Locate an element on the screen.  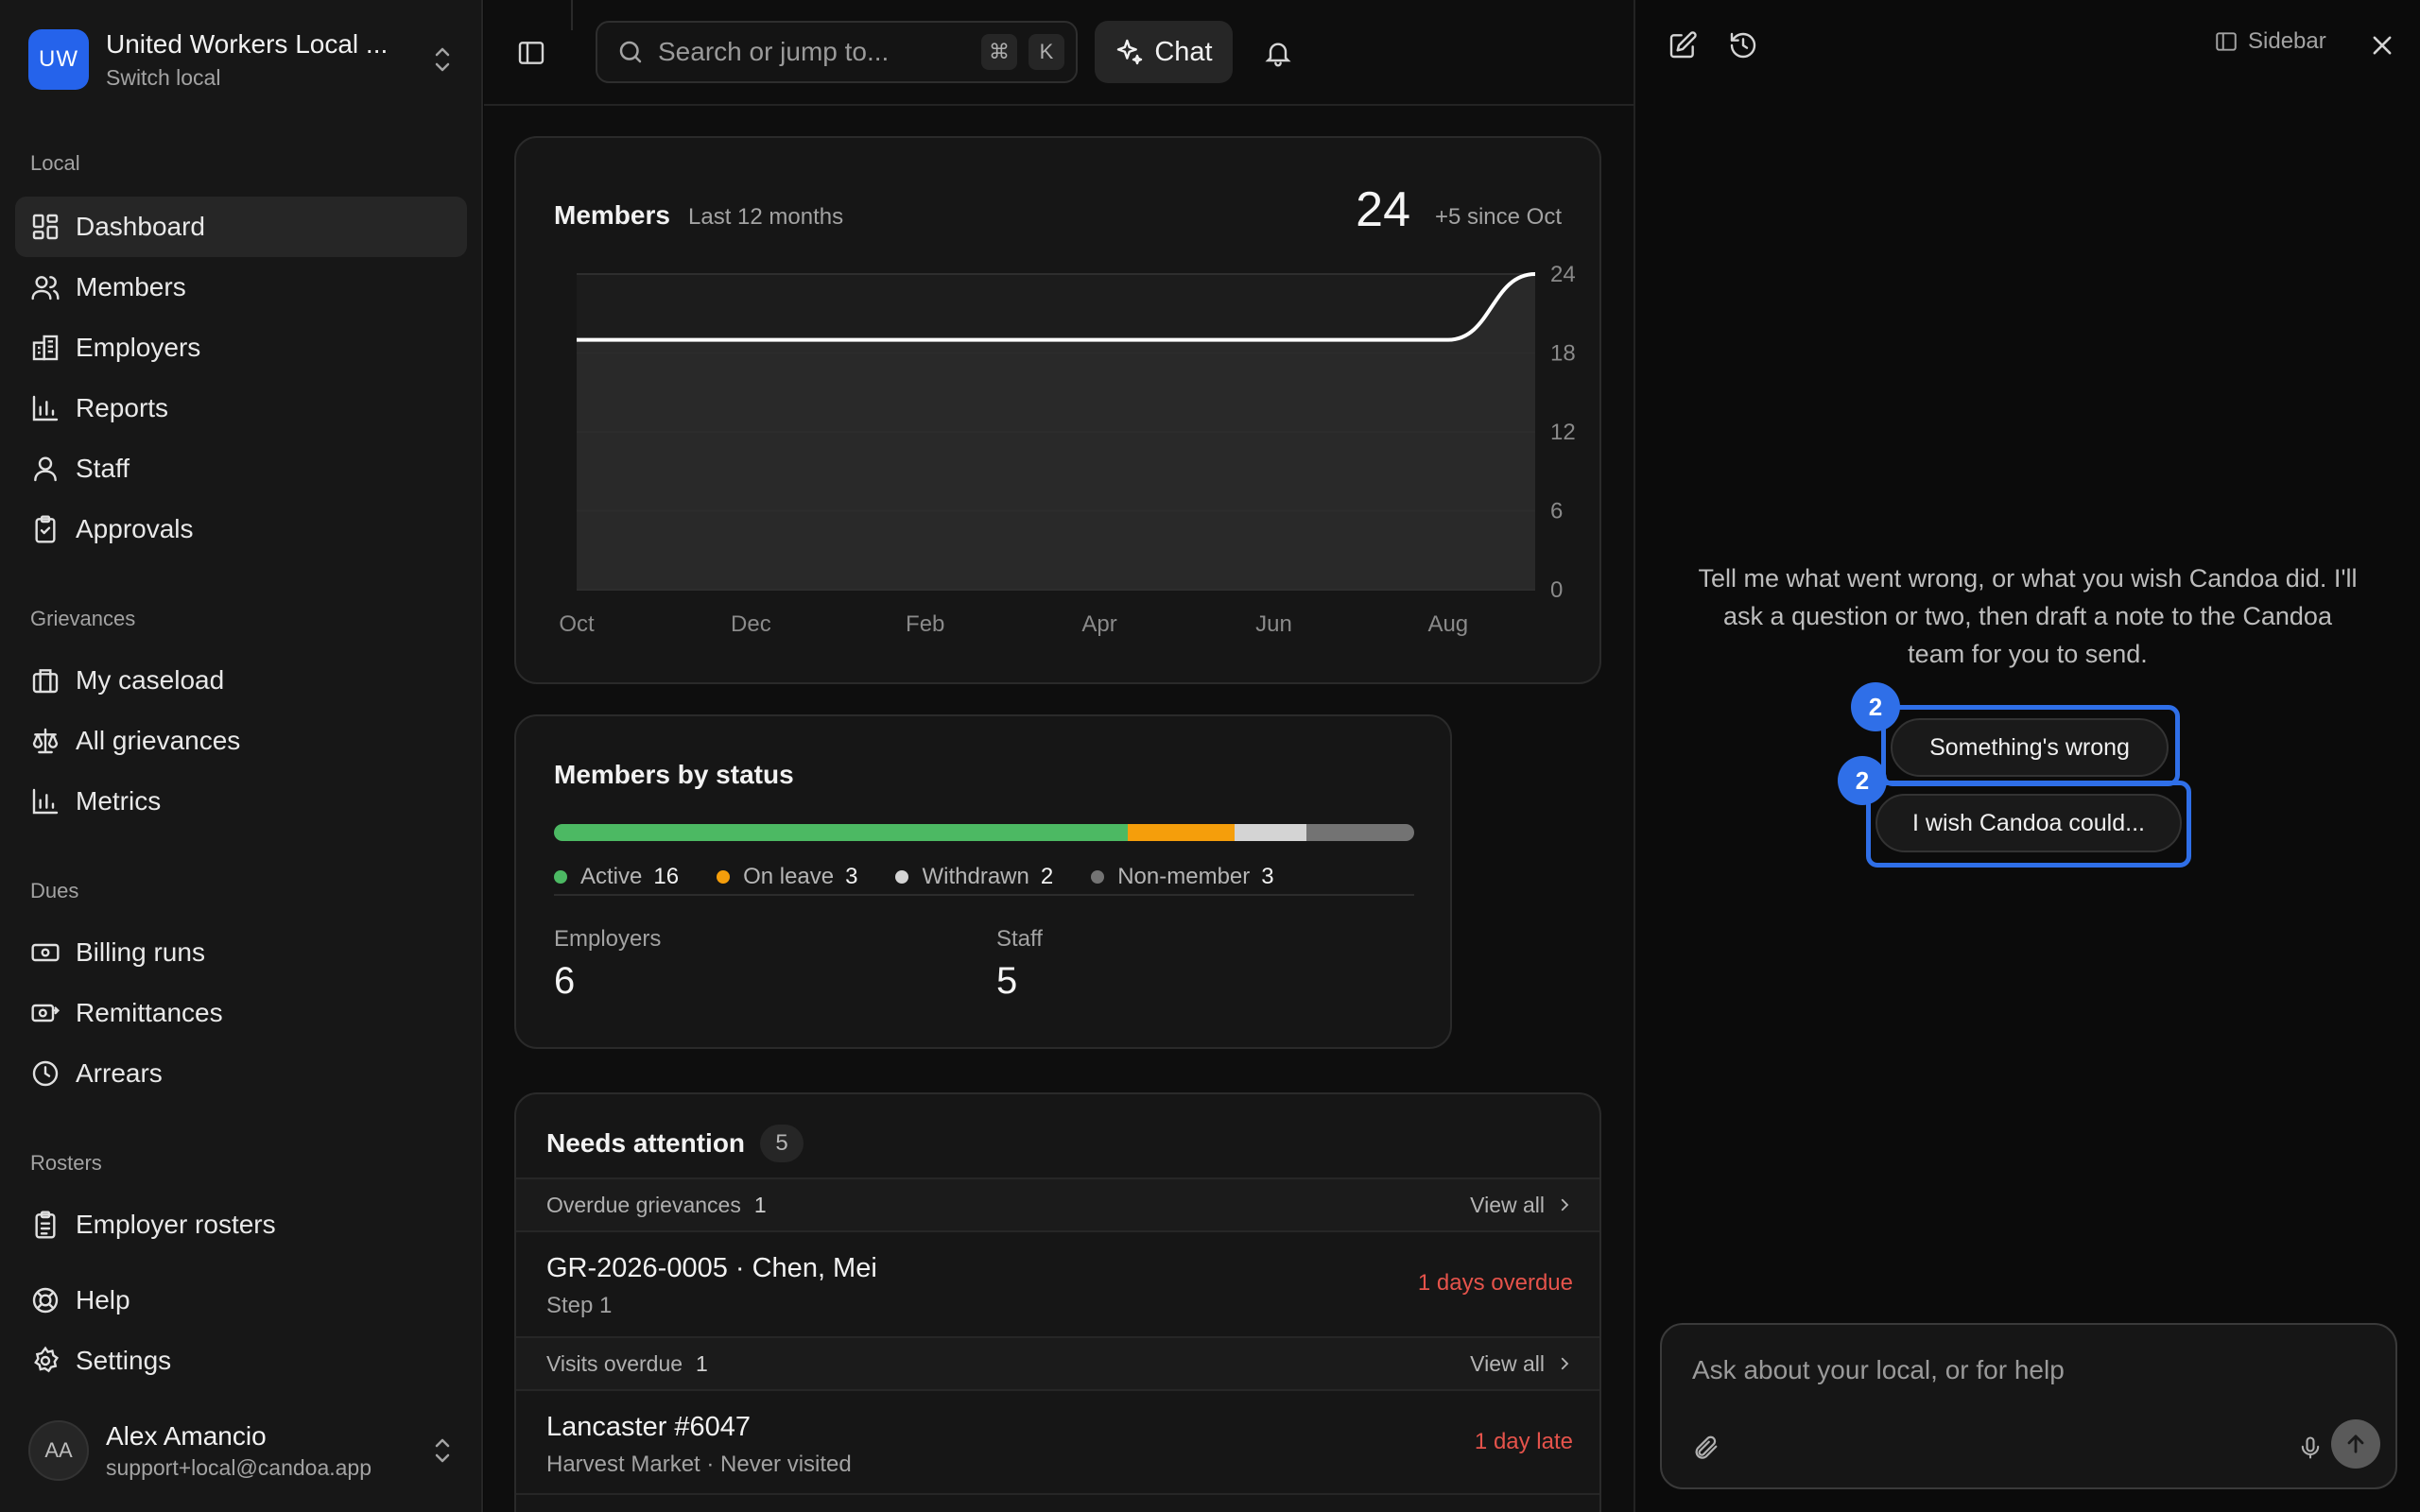
toggle-sidebar-button is located at coordinates (531, 53).